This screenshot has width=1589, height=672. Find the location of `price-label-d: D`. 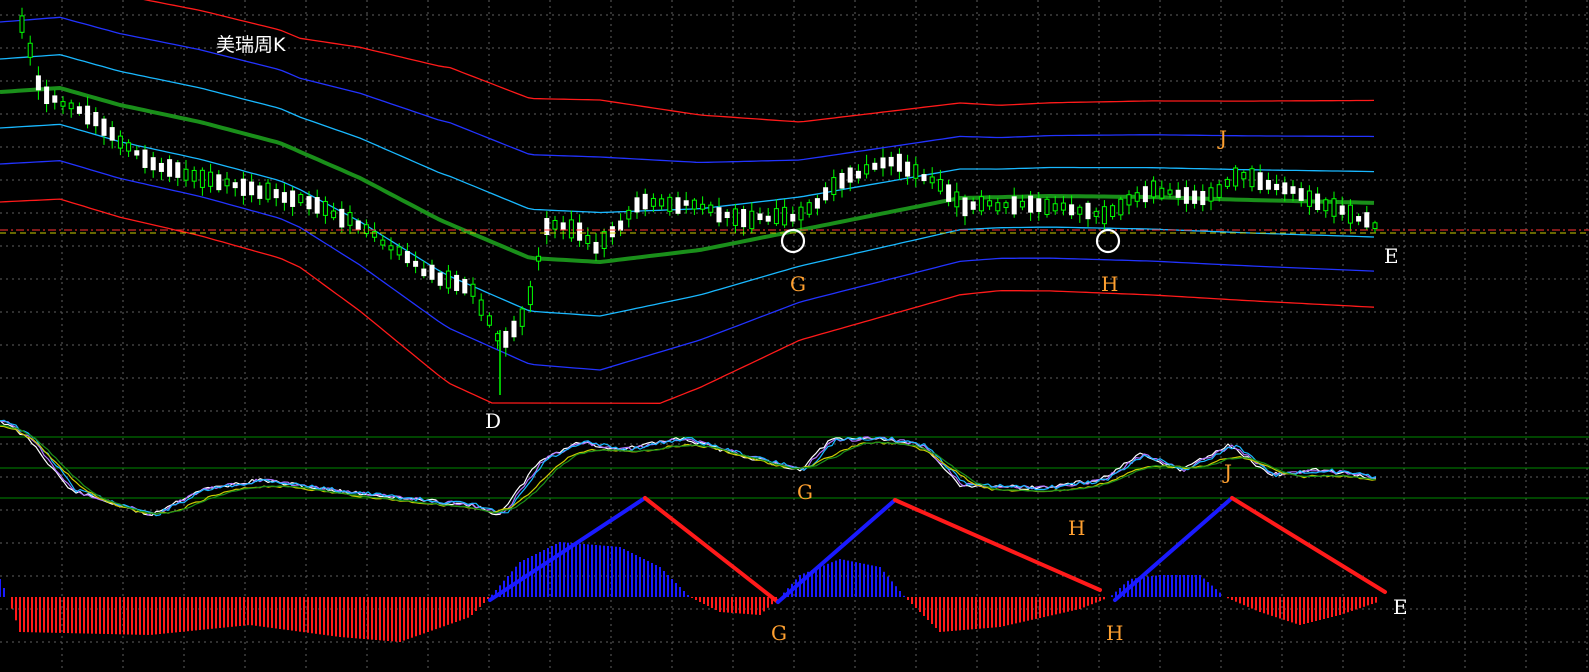

price-label-d: D is located at coordinates (493, 421).